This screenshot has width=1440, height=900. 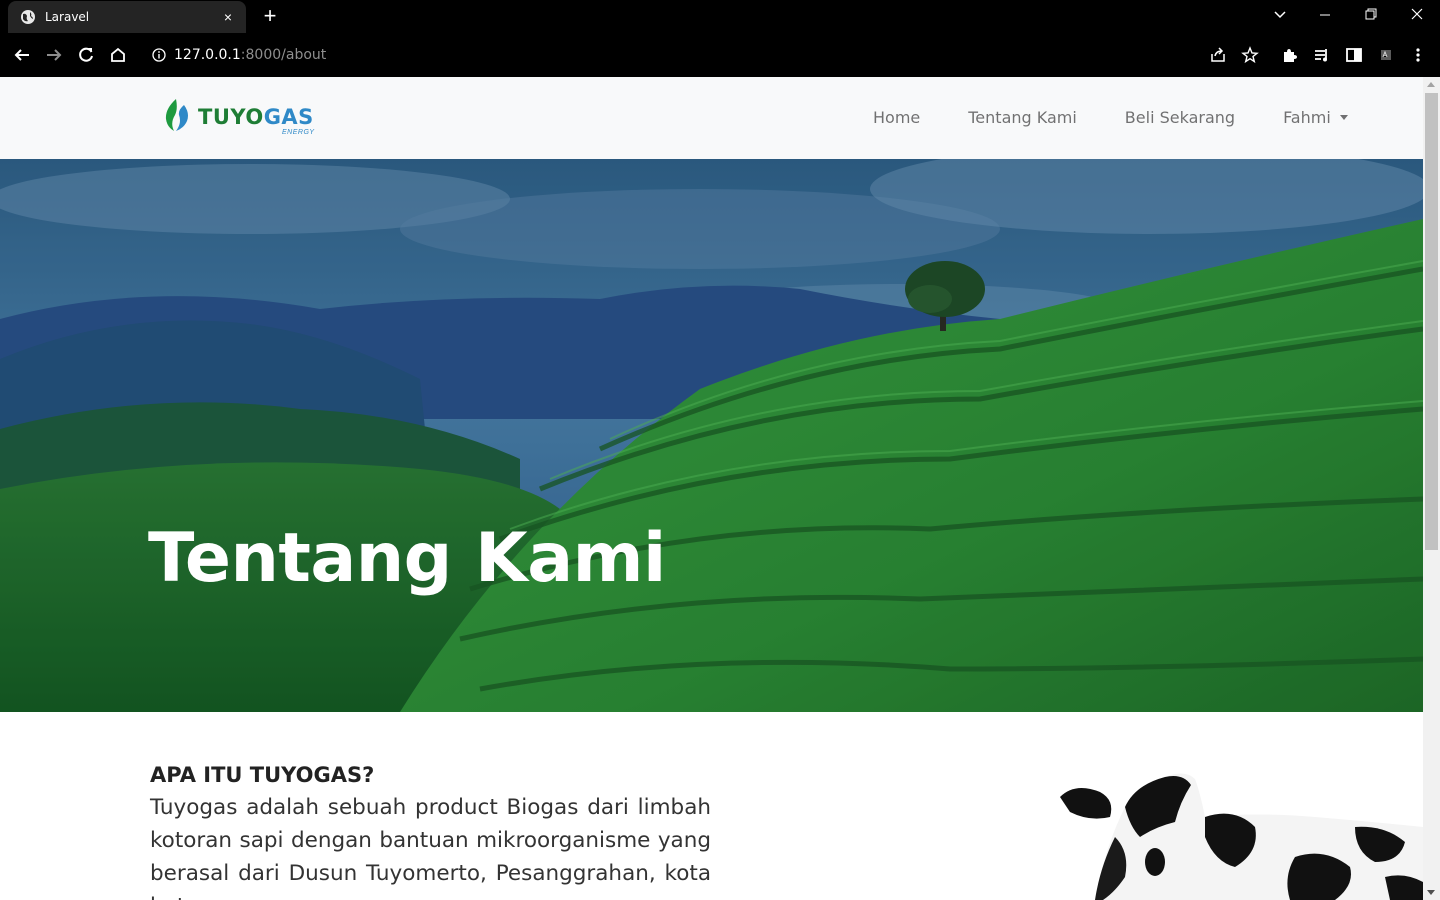 What do you see at coordinates (228, 17) in the screenshot?
I see `tab-close-icon: ×` at bounding box center [228, 17].